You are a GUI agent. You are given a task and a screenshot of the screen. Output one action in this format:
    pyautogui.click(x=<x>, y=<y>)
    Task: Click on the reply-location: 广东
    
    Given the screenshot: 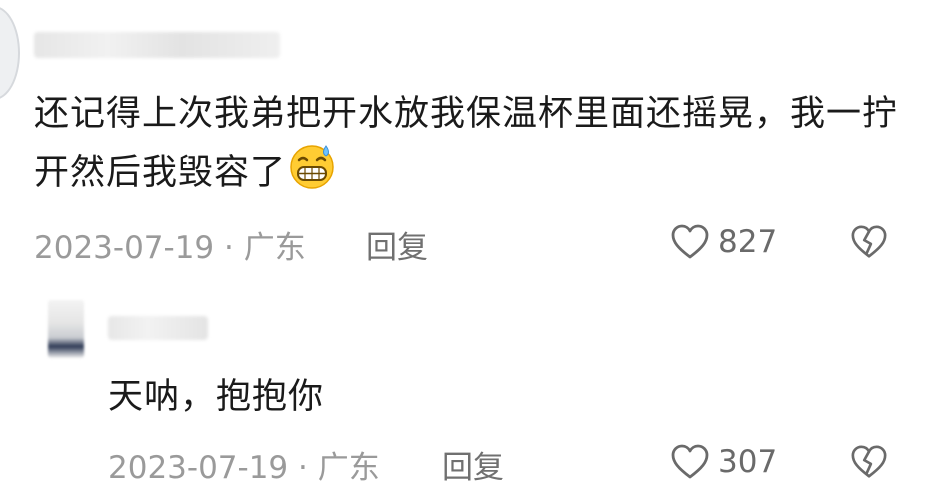 What is the action you would take?
    pyautogui.click(x=348, y=468)
    